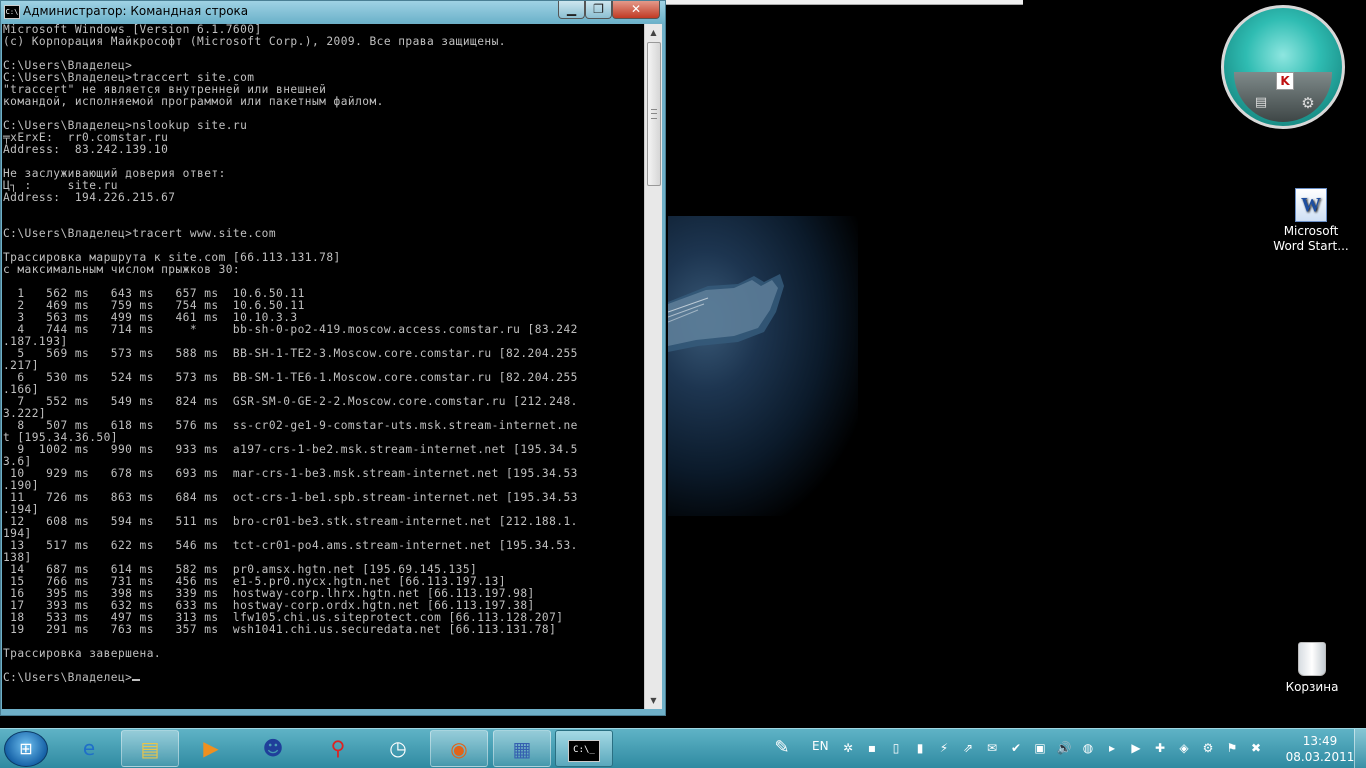 The height and width of the screenshot is (768, 1366). What do you see at coordinates (1261, 103) in the screenshot?
I see `report-icon: ▤` at bounding box center [1261, 103].